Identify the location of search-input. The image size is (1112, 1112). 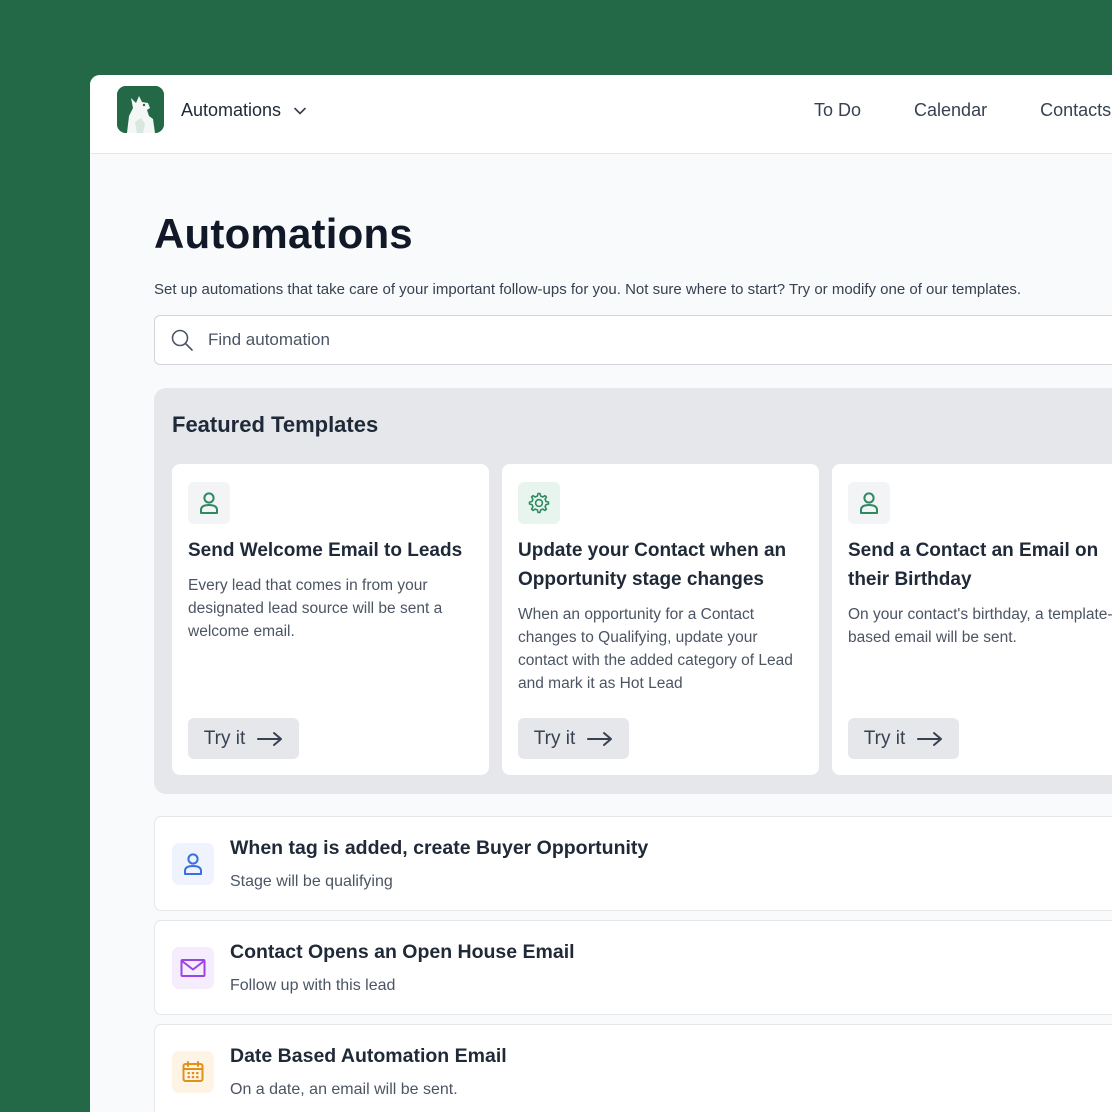
(608, 340).